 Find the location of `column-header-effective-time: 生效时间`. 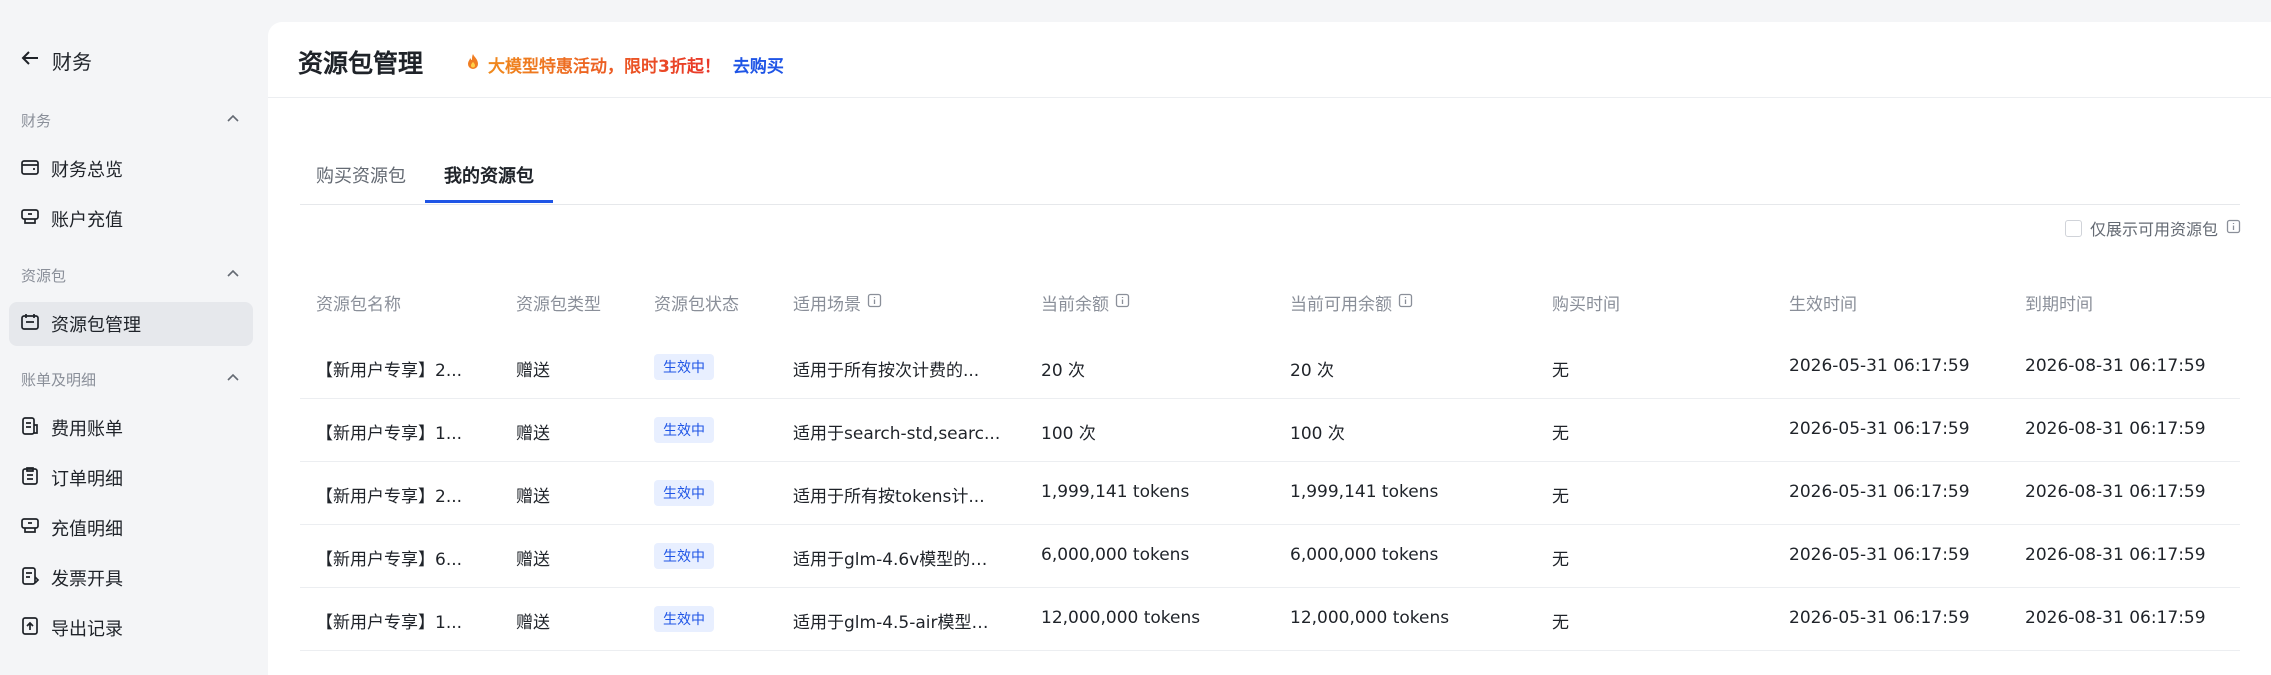

column-header-effective-time: 生效时间 is located at coordinates (1823, 305).